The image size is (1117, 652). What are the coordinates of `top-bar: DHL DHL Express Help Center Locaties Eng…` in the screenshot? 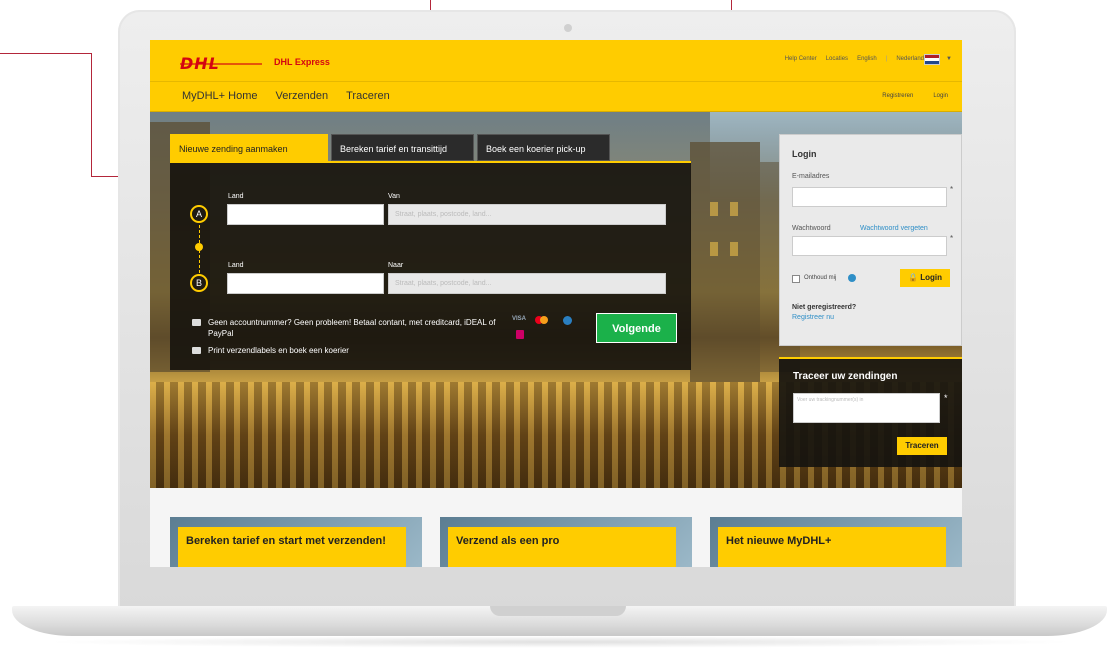 It's located at (556, 61).